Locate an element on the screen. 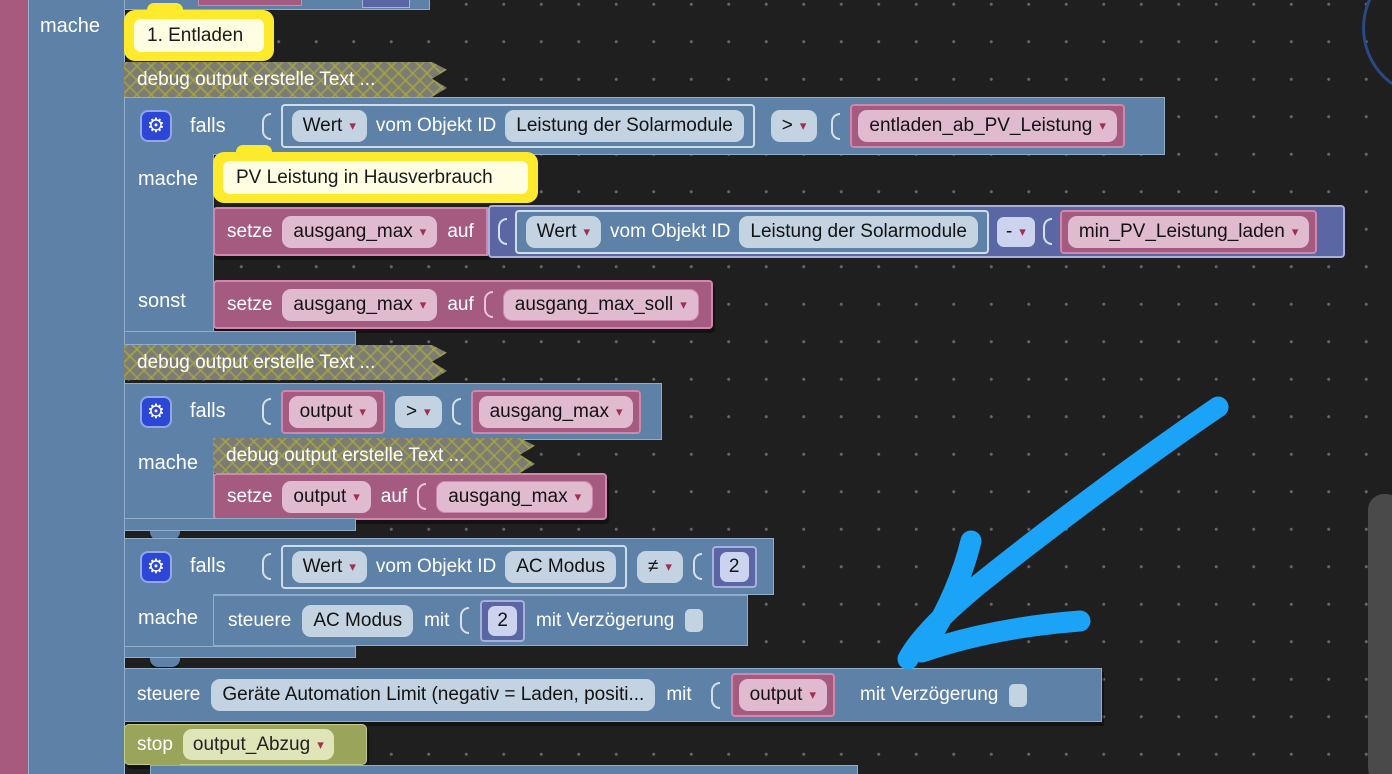 This screenshot has width=1392, height=774. get-value-block: Wert vom Objekt ID AC Modus is located at coordinates (453, 566).